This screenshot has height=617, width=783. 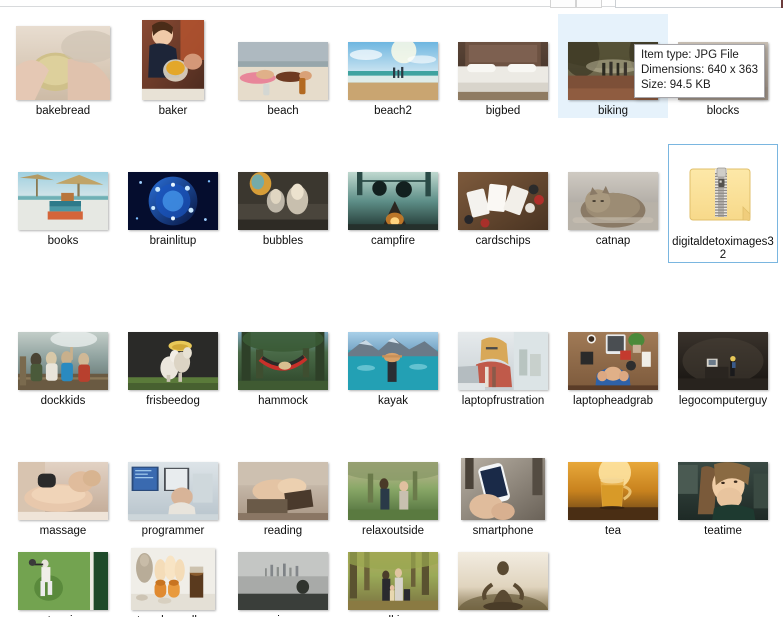 I want to click on file-item: baker, so click(x=173, y=66).